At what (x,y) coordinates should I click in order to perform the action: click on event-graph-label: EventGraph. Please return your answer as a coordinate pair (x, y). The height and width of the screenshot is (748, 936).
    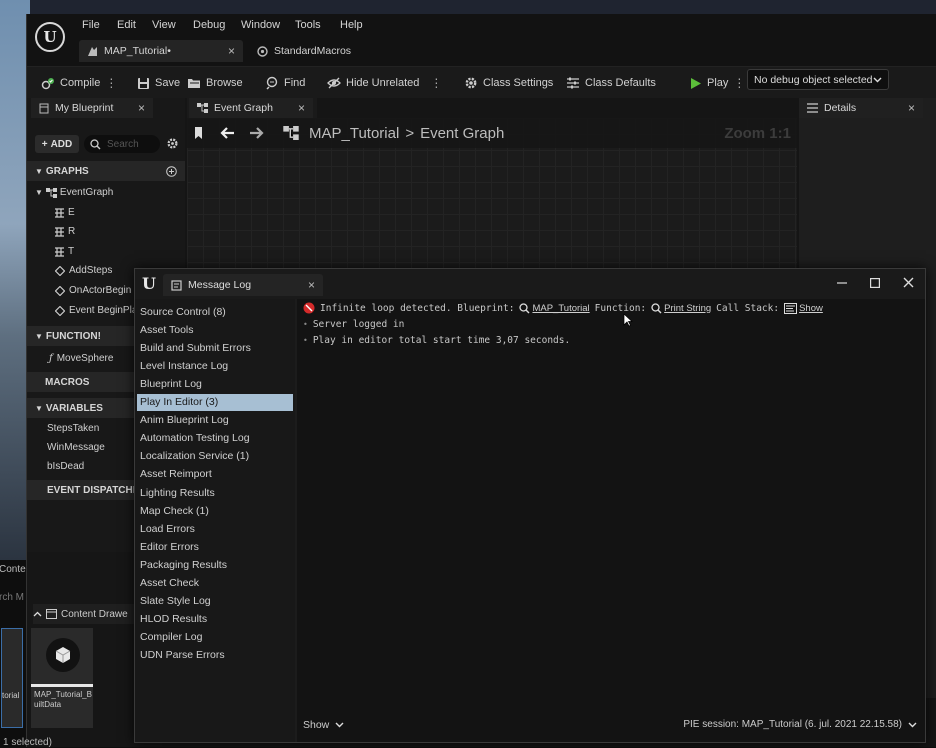
    Looking at the image, I should click on (86, 192).